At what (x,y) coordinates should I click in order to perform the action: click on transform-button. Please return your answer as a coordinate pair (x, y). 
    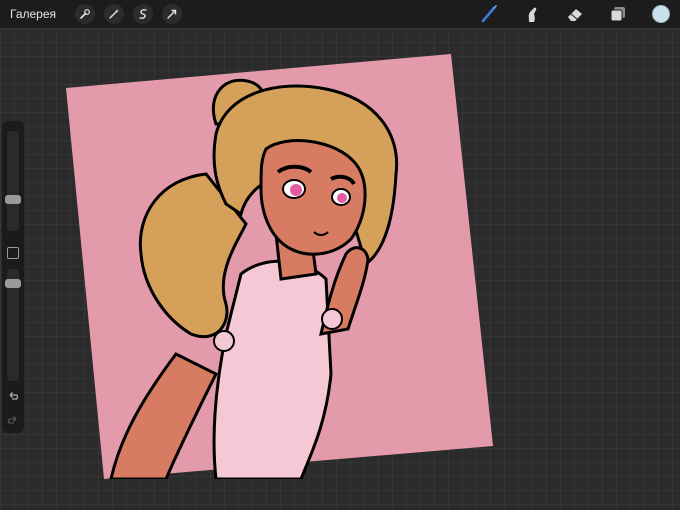
    Looking at the image, I should click on (172, 14).